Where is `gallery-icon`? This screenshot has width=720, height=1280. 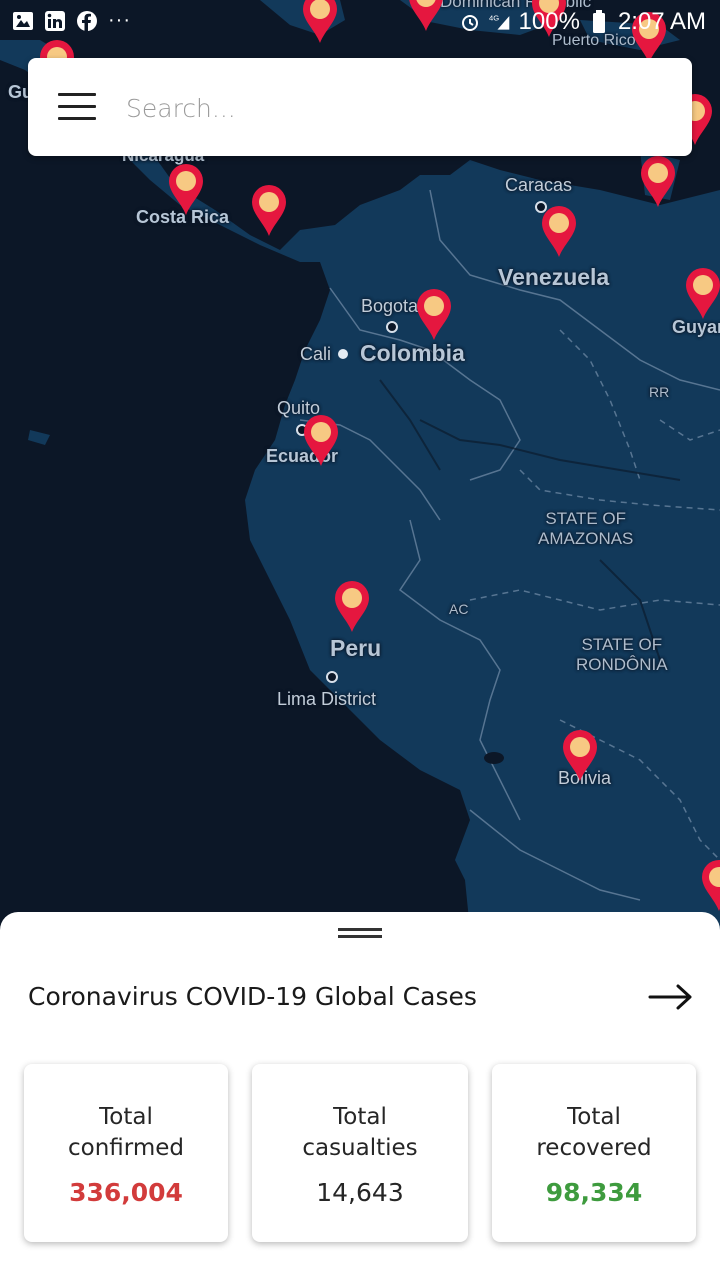 gallery-icon is located at coordinates (23, 21).